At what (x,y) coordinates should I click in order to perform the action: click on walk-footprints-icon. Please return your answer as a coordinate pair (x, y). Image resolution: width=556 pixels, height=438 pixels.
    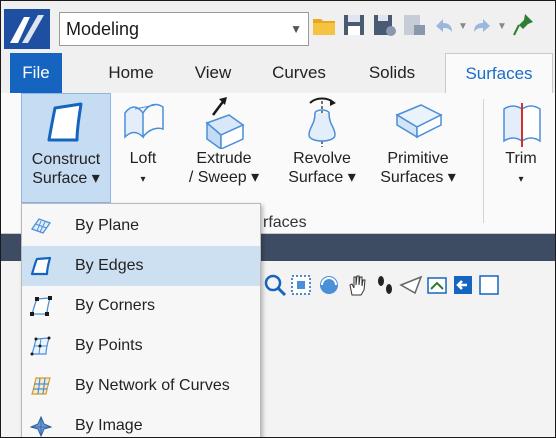
    Looking at the image, I should click on (385, 287).